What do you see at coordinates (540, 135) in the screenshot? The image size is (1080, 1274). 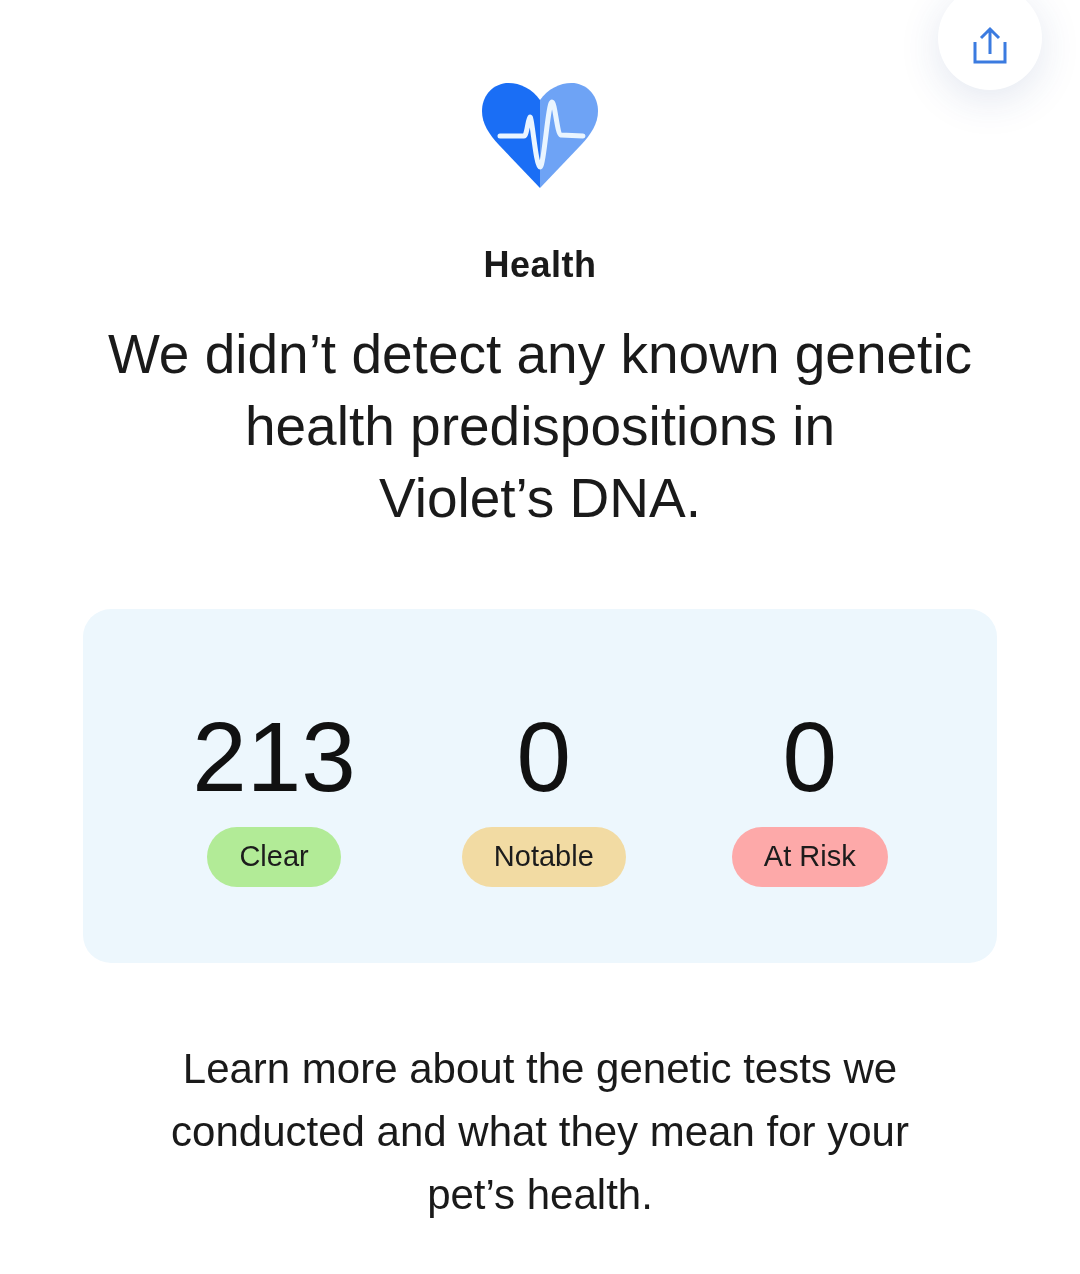 I see `heart-pulse-icon` at bounding box center [540, 135].